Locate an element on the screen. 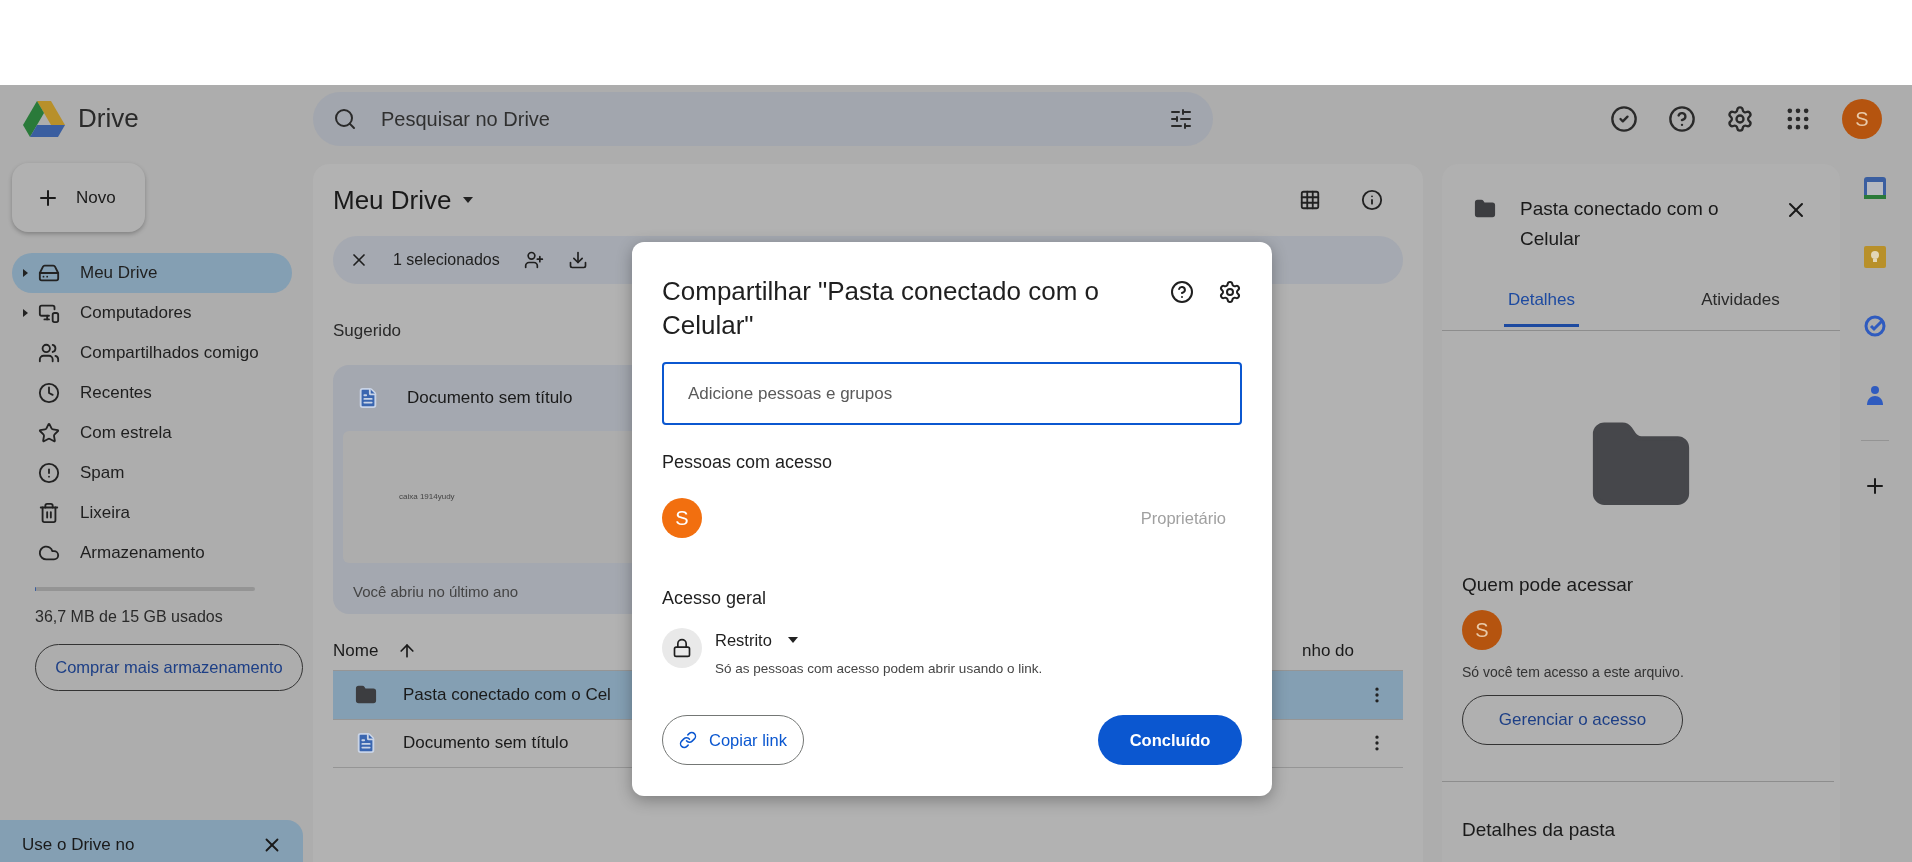  share-icon is located at coordinates (533, 260).